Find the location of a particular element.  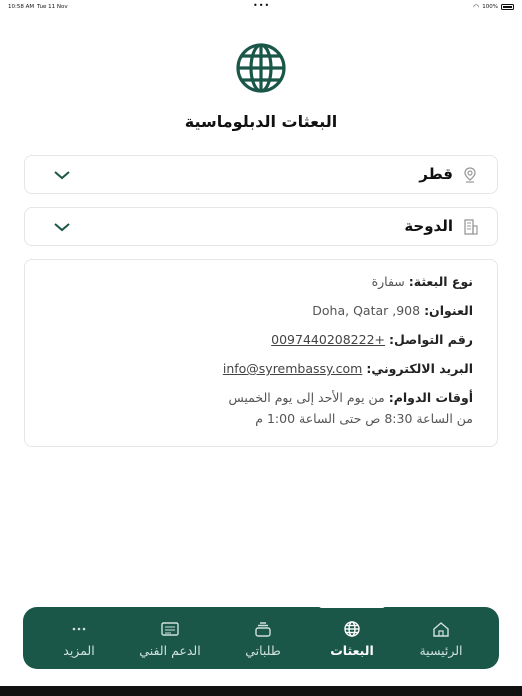

status-right: ◠ 100% is located at coordinates (493, 7).